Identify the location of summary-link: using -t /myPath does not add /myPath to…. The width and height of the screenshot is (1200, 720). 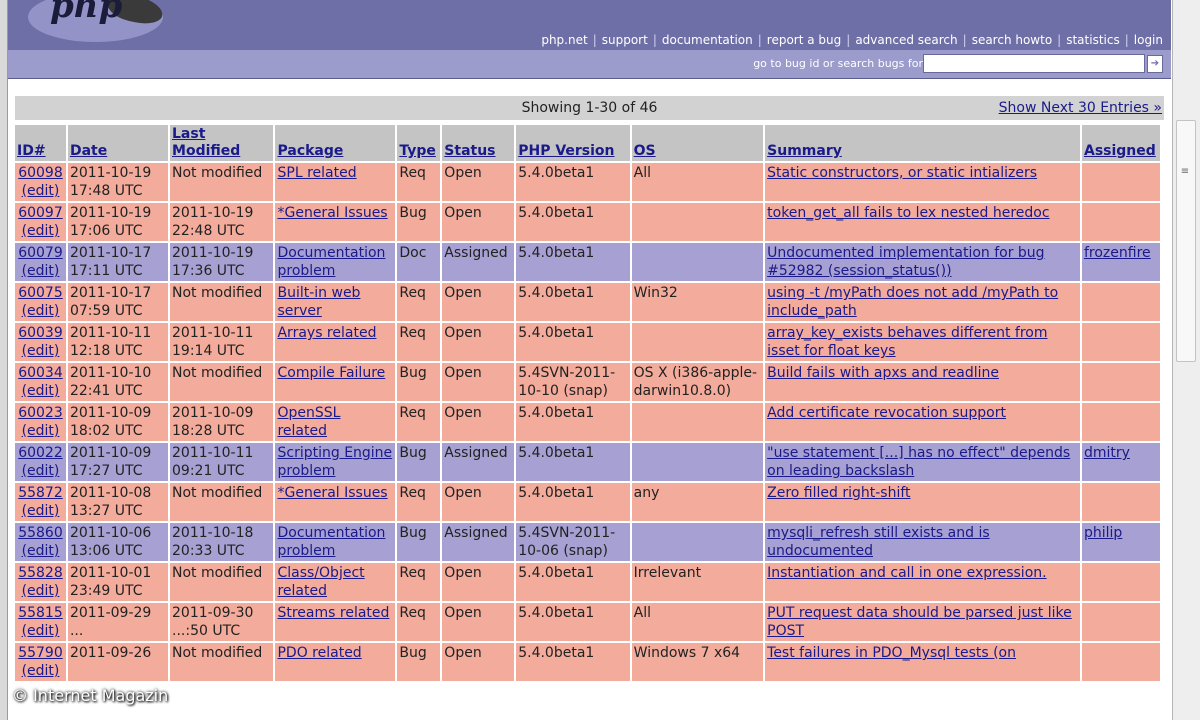
(912, 302).